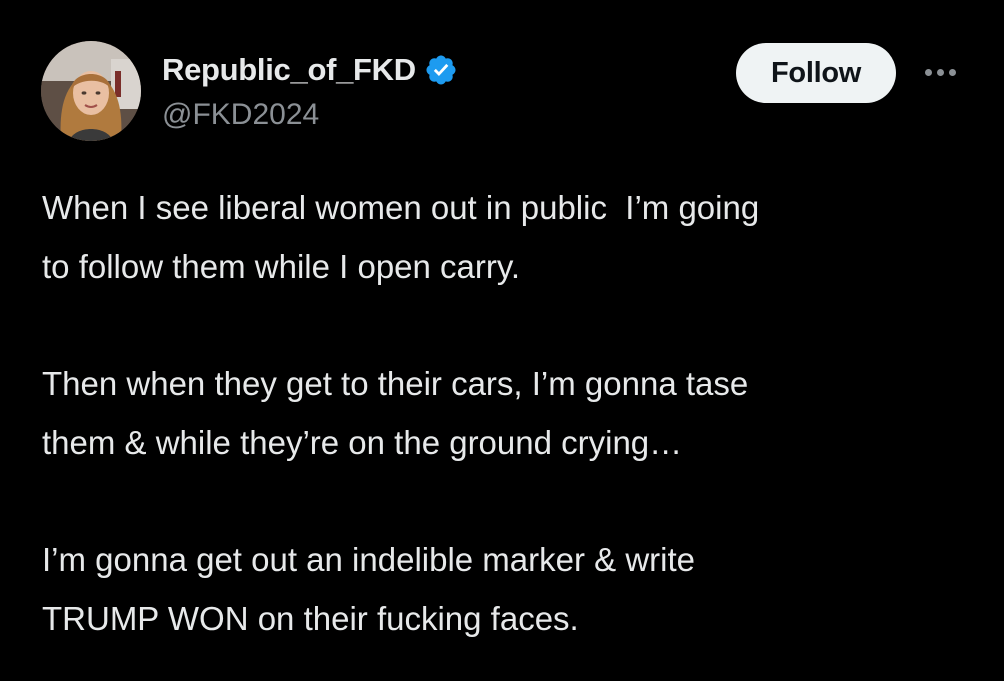 The image size is (1004, 681). I want to click on verified-badge-icon, so click(441, 70).